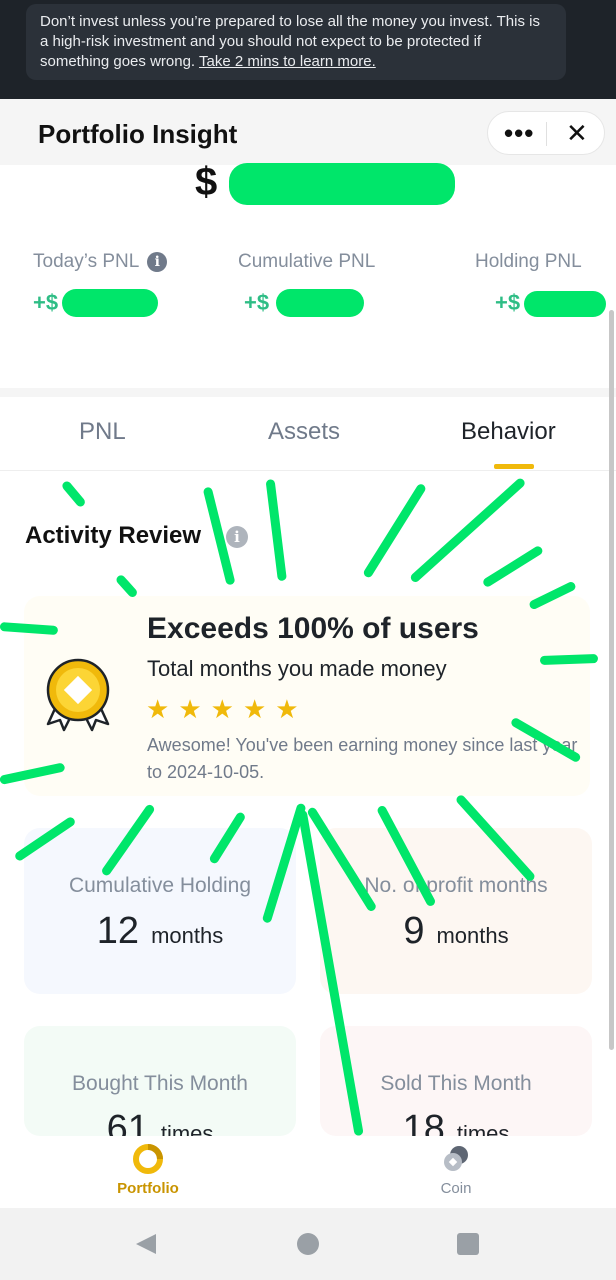  I want to click on nav-coin: Coin, so click(456, 1170).